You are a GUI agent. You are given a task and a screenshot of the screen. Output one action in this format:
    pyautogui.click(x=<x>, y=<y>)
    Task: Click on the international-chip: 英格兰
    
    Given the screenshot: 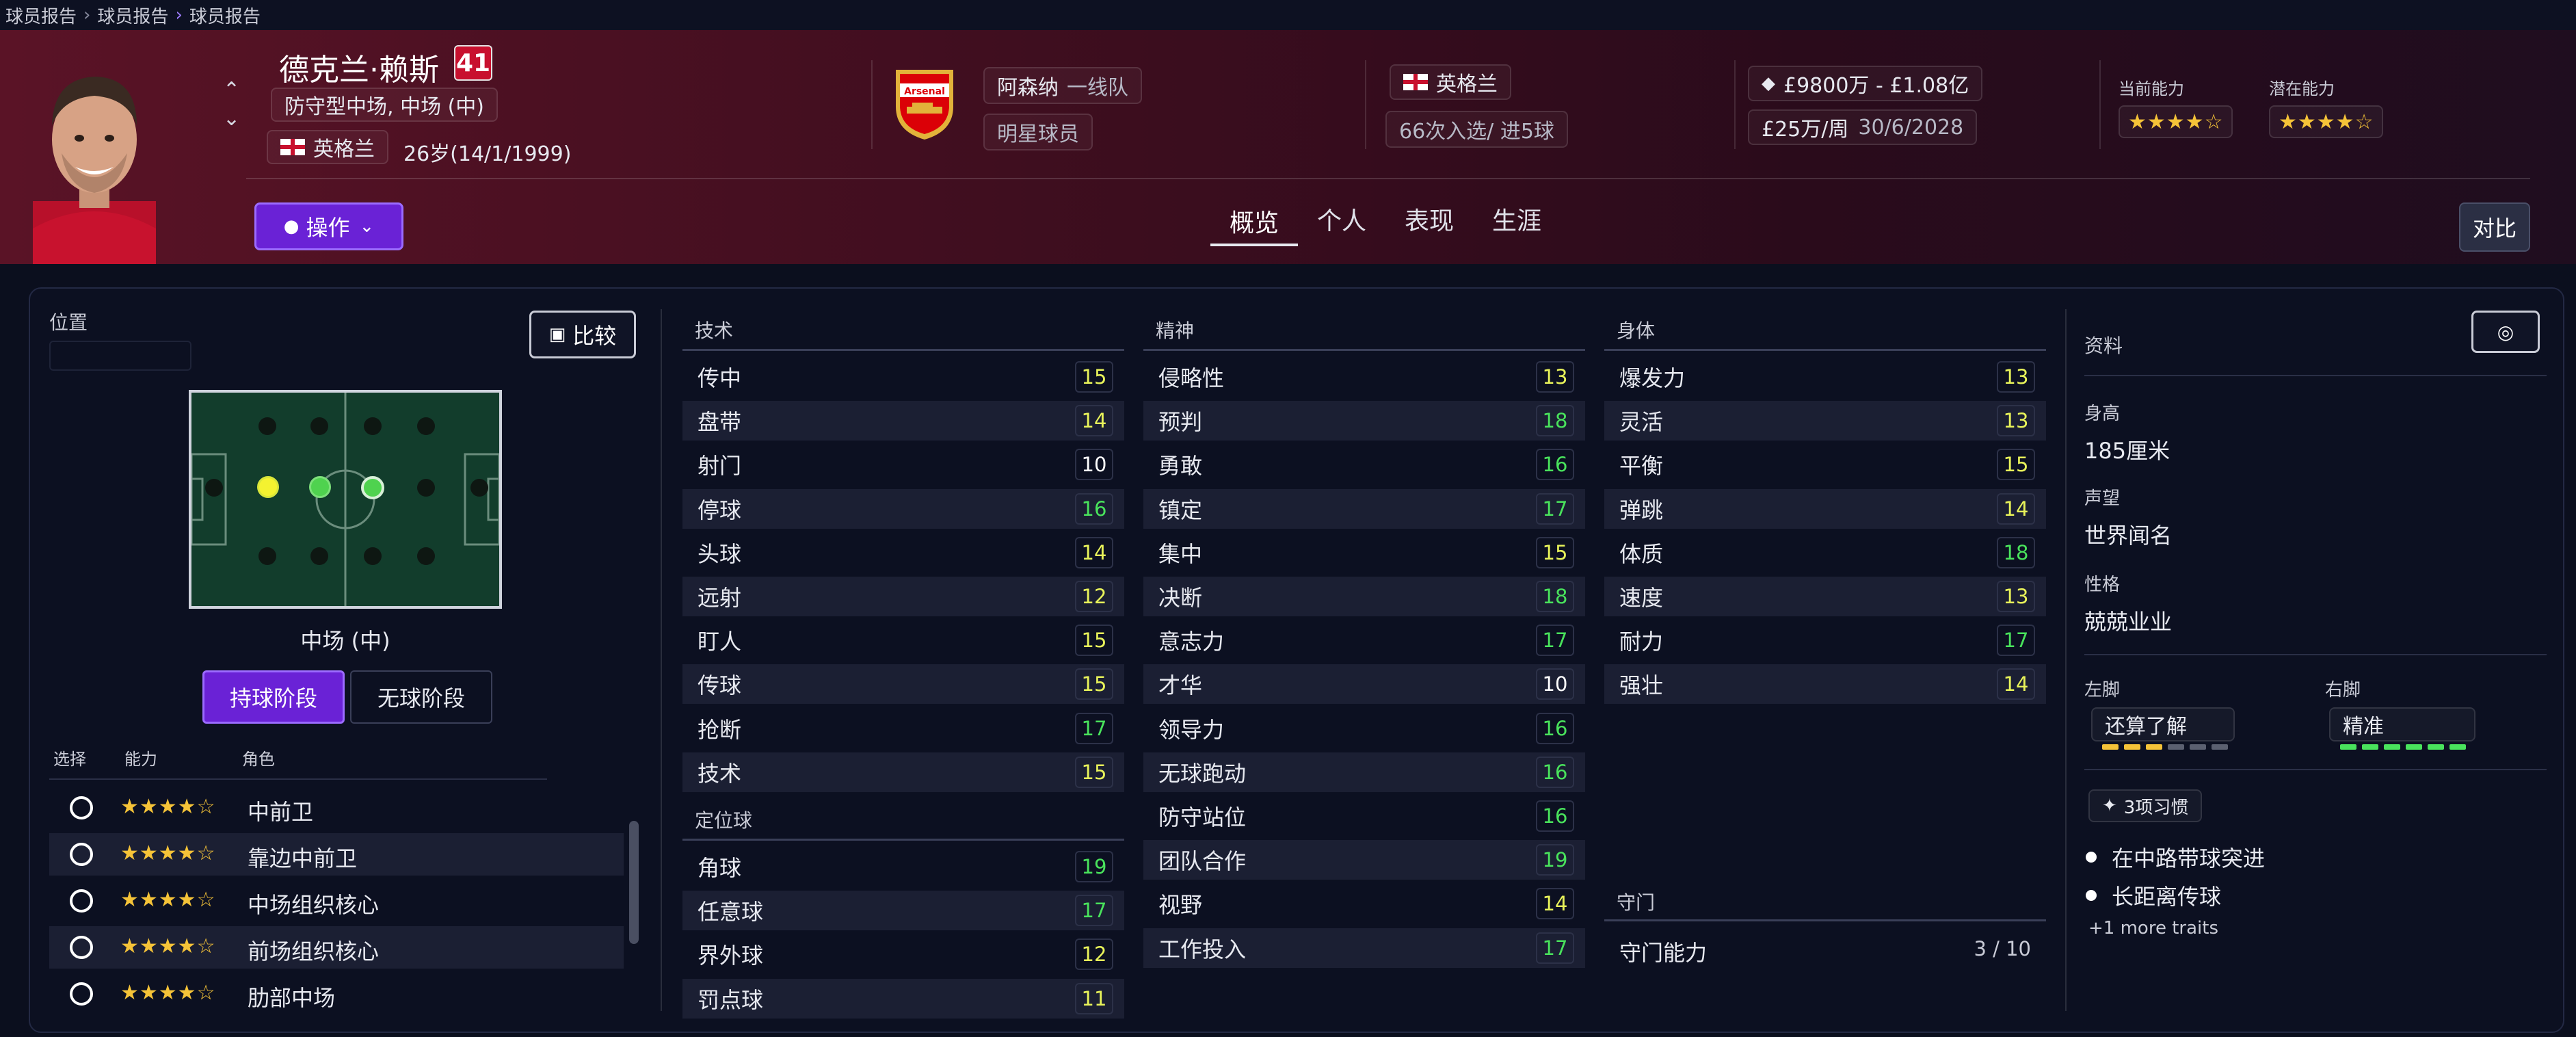 What is the action you would take?
    pyautogui.click(x=1450, y=82)
    